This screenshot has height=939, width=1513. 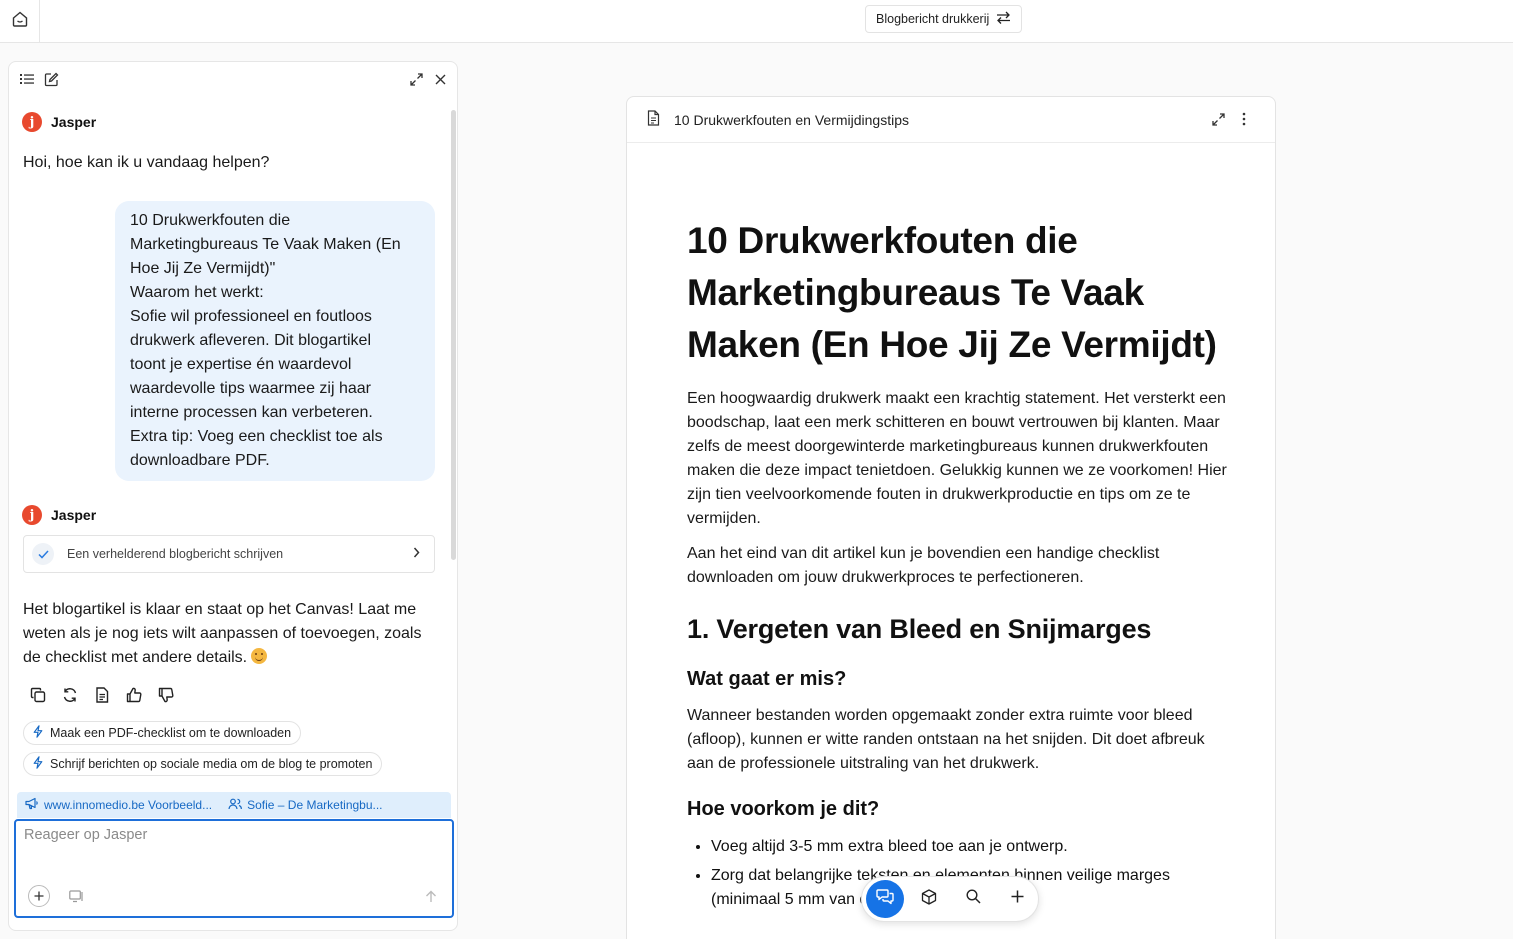 I want to click on user-message-line: drukwerk afleveren. Dit blogartikel, so click(x=250, y=340).